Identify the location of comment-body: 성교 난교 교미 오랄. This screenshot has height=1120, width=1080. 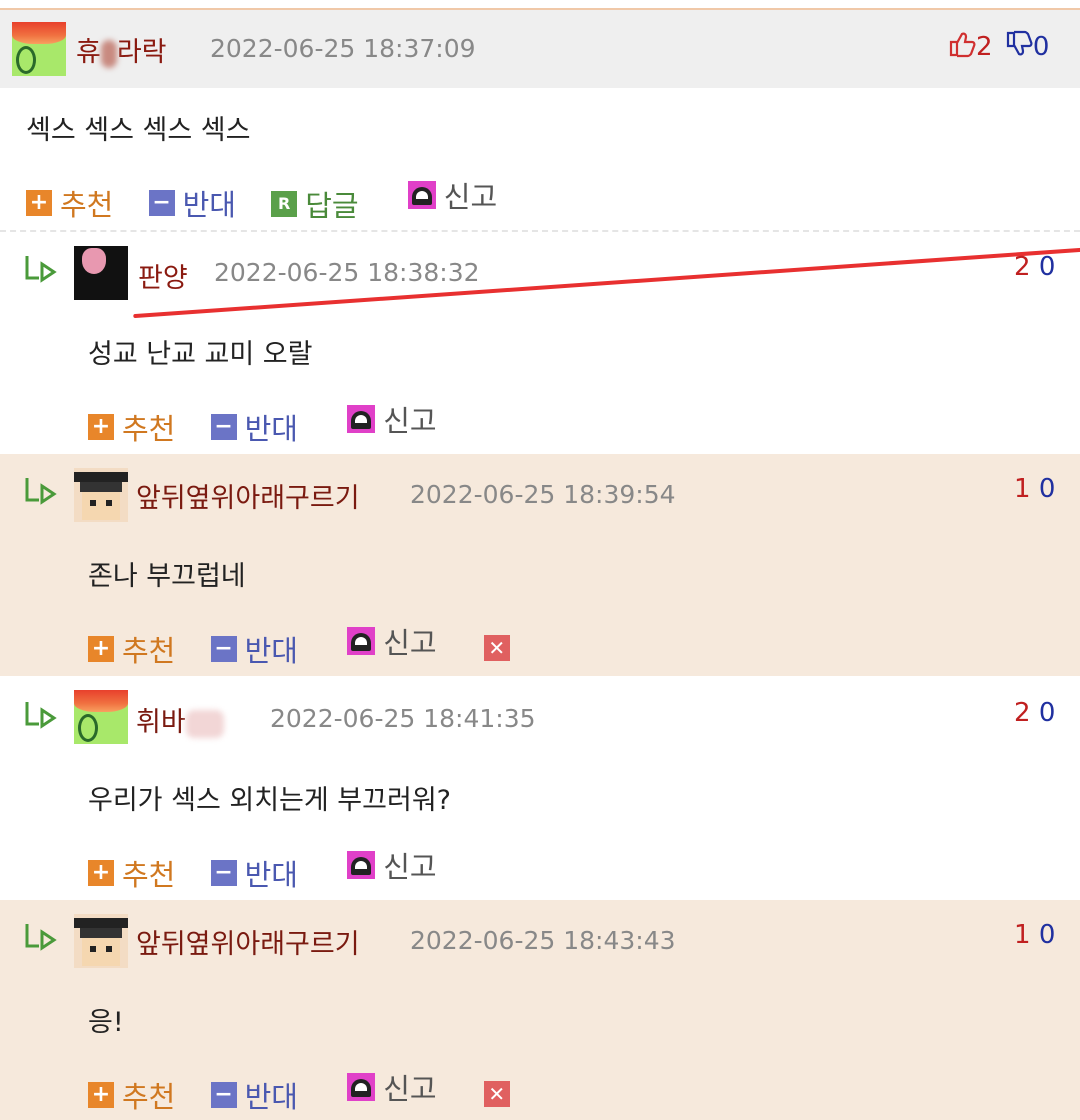
(200, 354).